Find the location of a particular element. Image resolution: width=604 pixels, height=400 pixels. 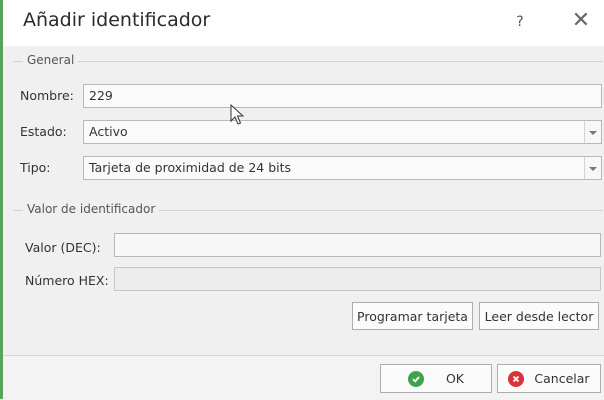

check-circle-icon is located at coordinates (415, 378).